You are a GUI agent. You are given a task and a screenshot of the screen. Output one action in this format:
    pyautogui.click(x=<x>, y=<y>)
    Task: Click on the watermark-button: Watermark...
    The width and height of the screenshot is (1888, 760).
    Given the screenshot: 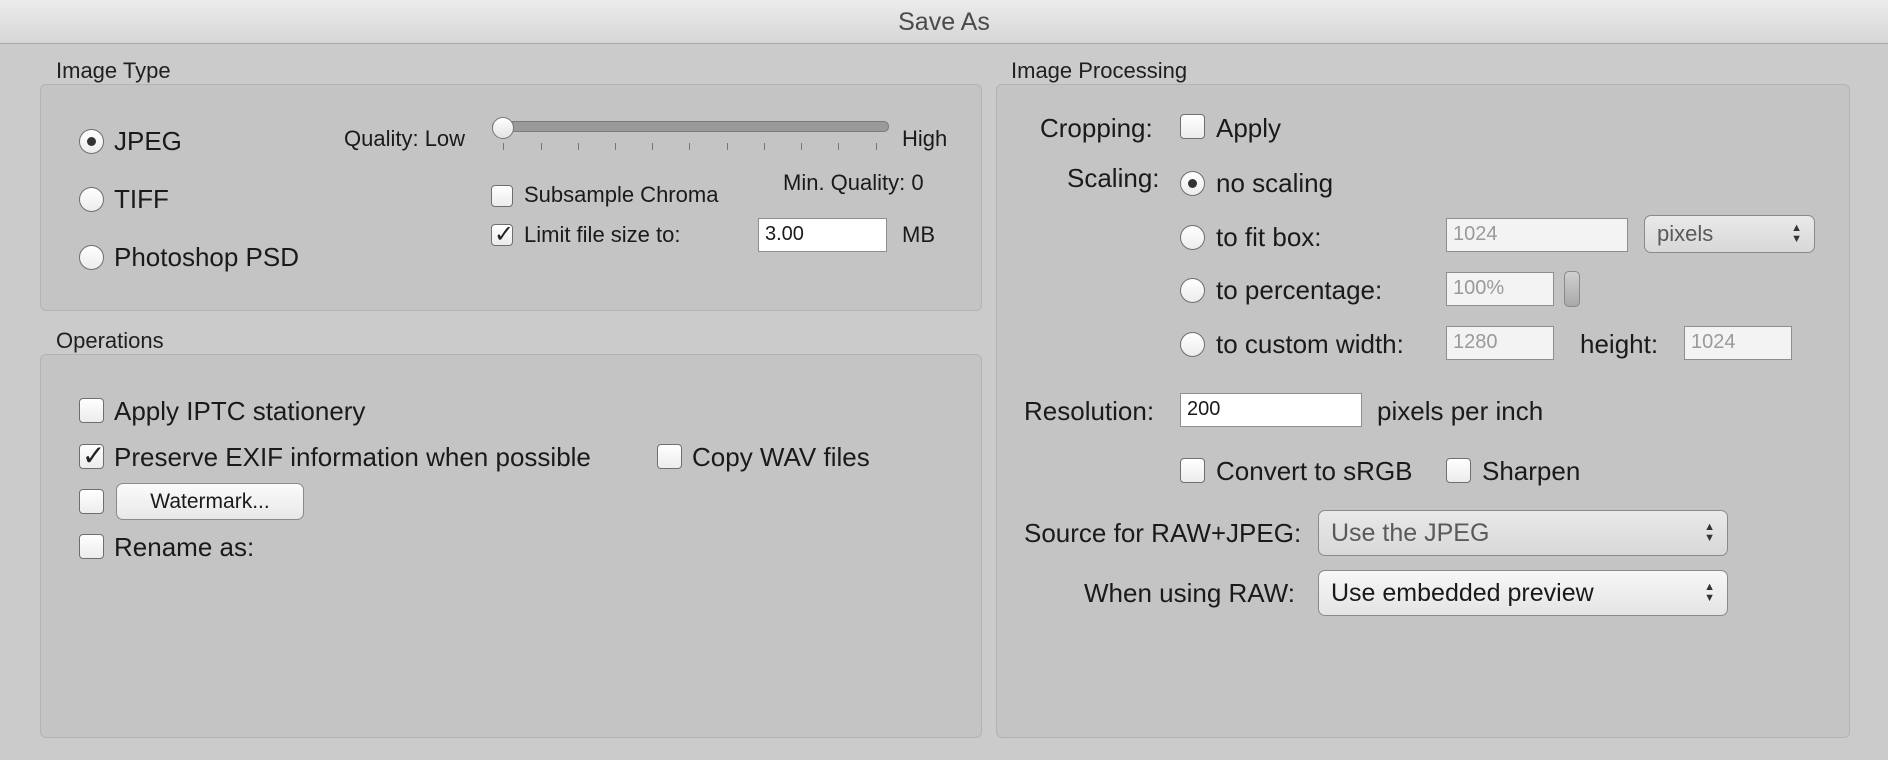 What is the action you would take?
    pyautogui.click(x=210, y=501)
    